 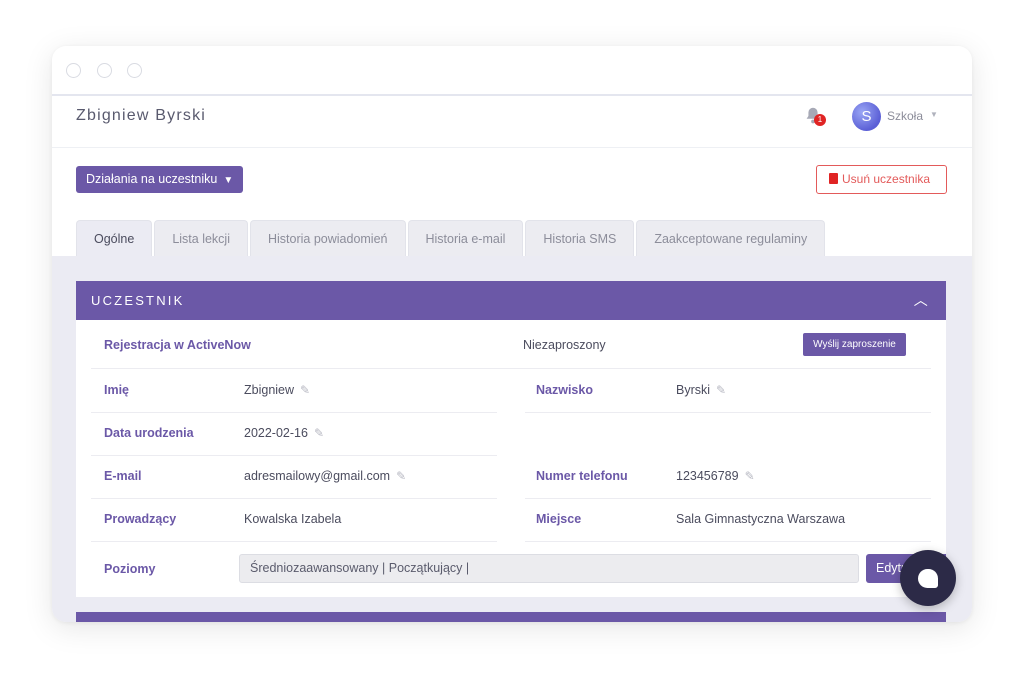 I want to click on page-header: Zbigniew Byrski 1 S Szkoła ▼, so click(x=512, y=123).